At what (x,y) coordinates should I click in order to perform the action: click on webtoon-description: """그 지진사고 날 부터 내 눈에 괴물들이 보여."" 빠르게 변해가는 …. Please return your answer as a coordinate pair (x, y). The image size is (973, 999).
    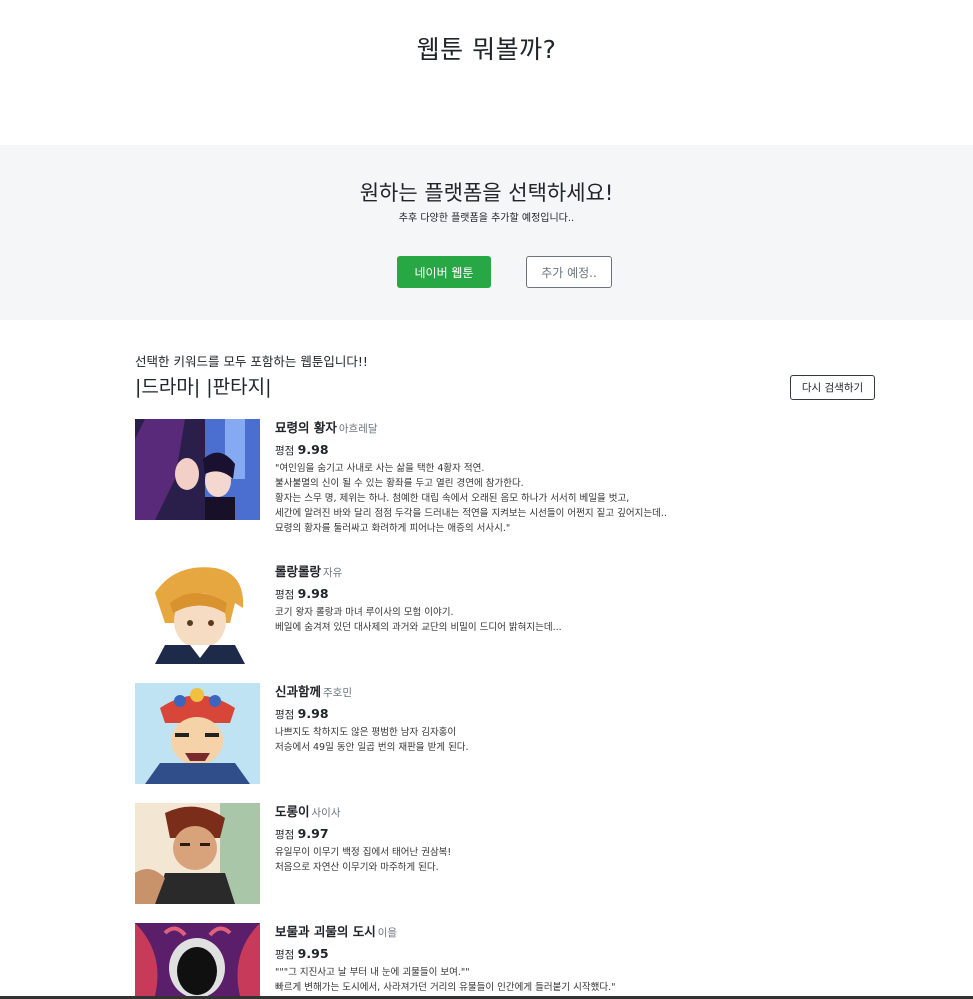
    Looking at the image, I should click on (445, 980).